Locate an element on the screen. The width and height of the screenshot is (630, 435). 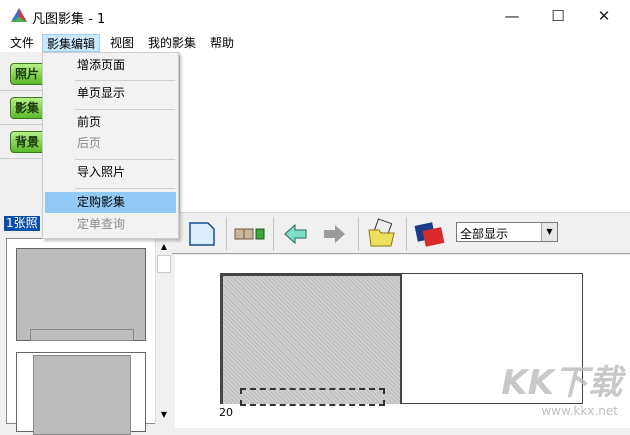
menu-album-edit: 影集编辑 is located at coordinates (71, 43).